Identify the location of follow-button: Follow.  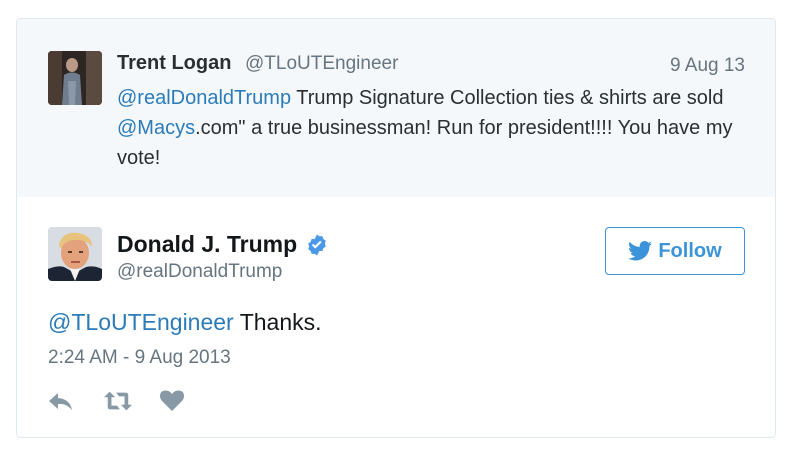
(675, 251).